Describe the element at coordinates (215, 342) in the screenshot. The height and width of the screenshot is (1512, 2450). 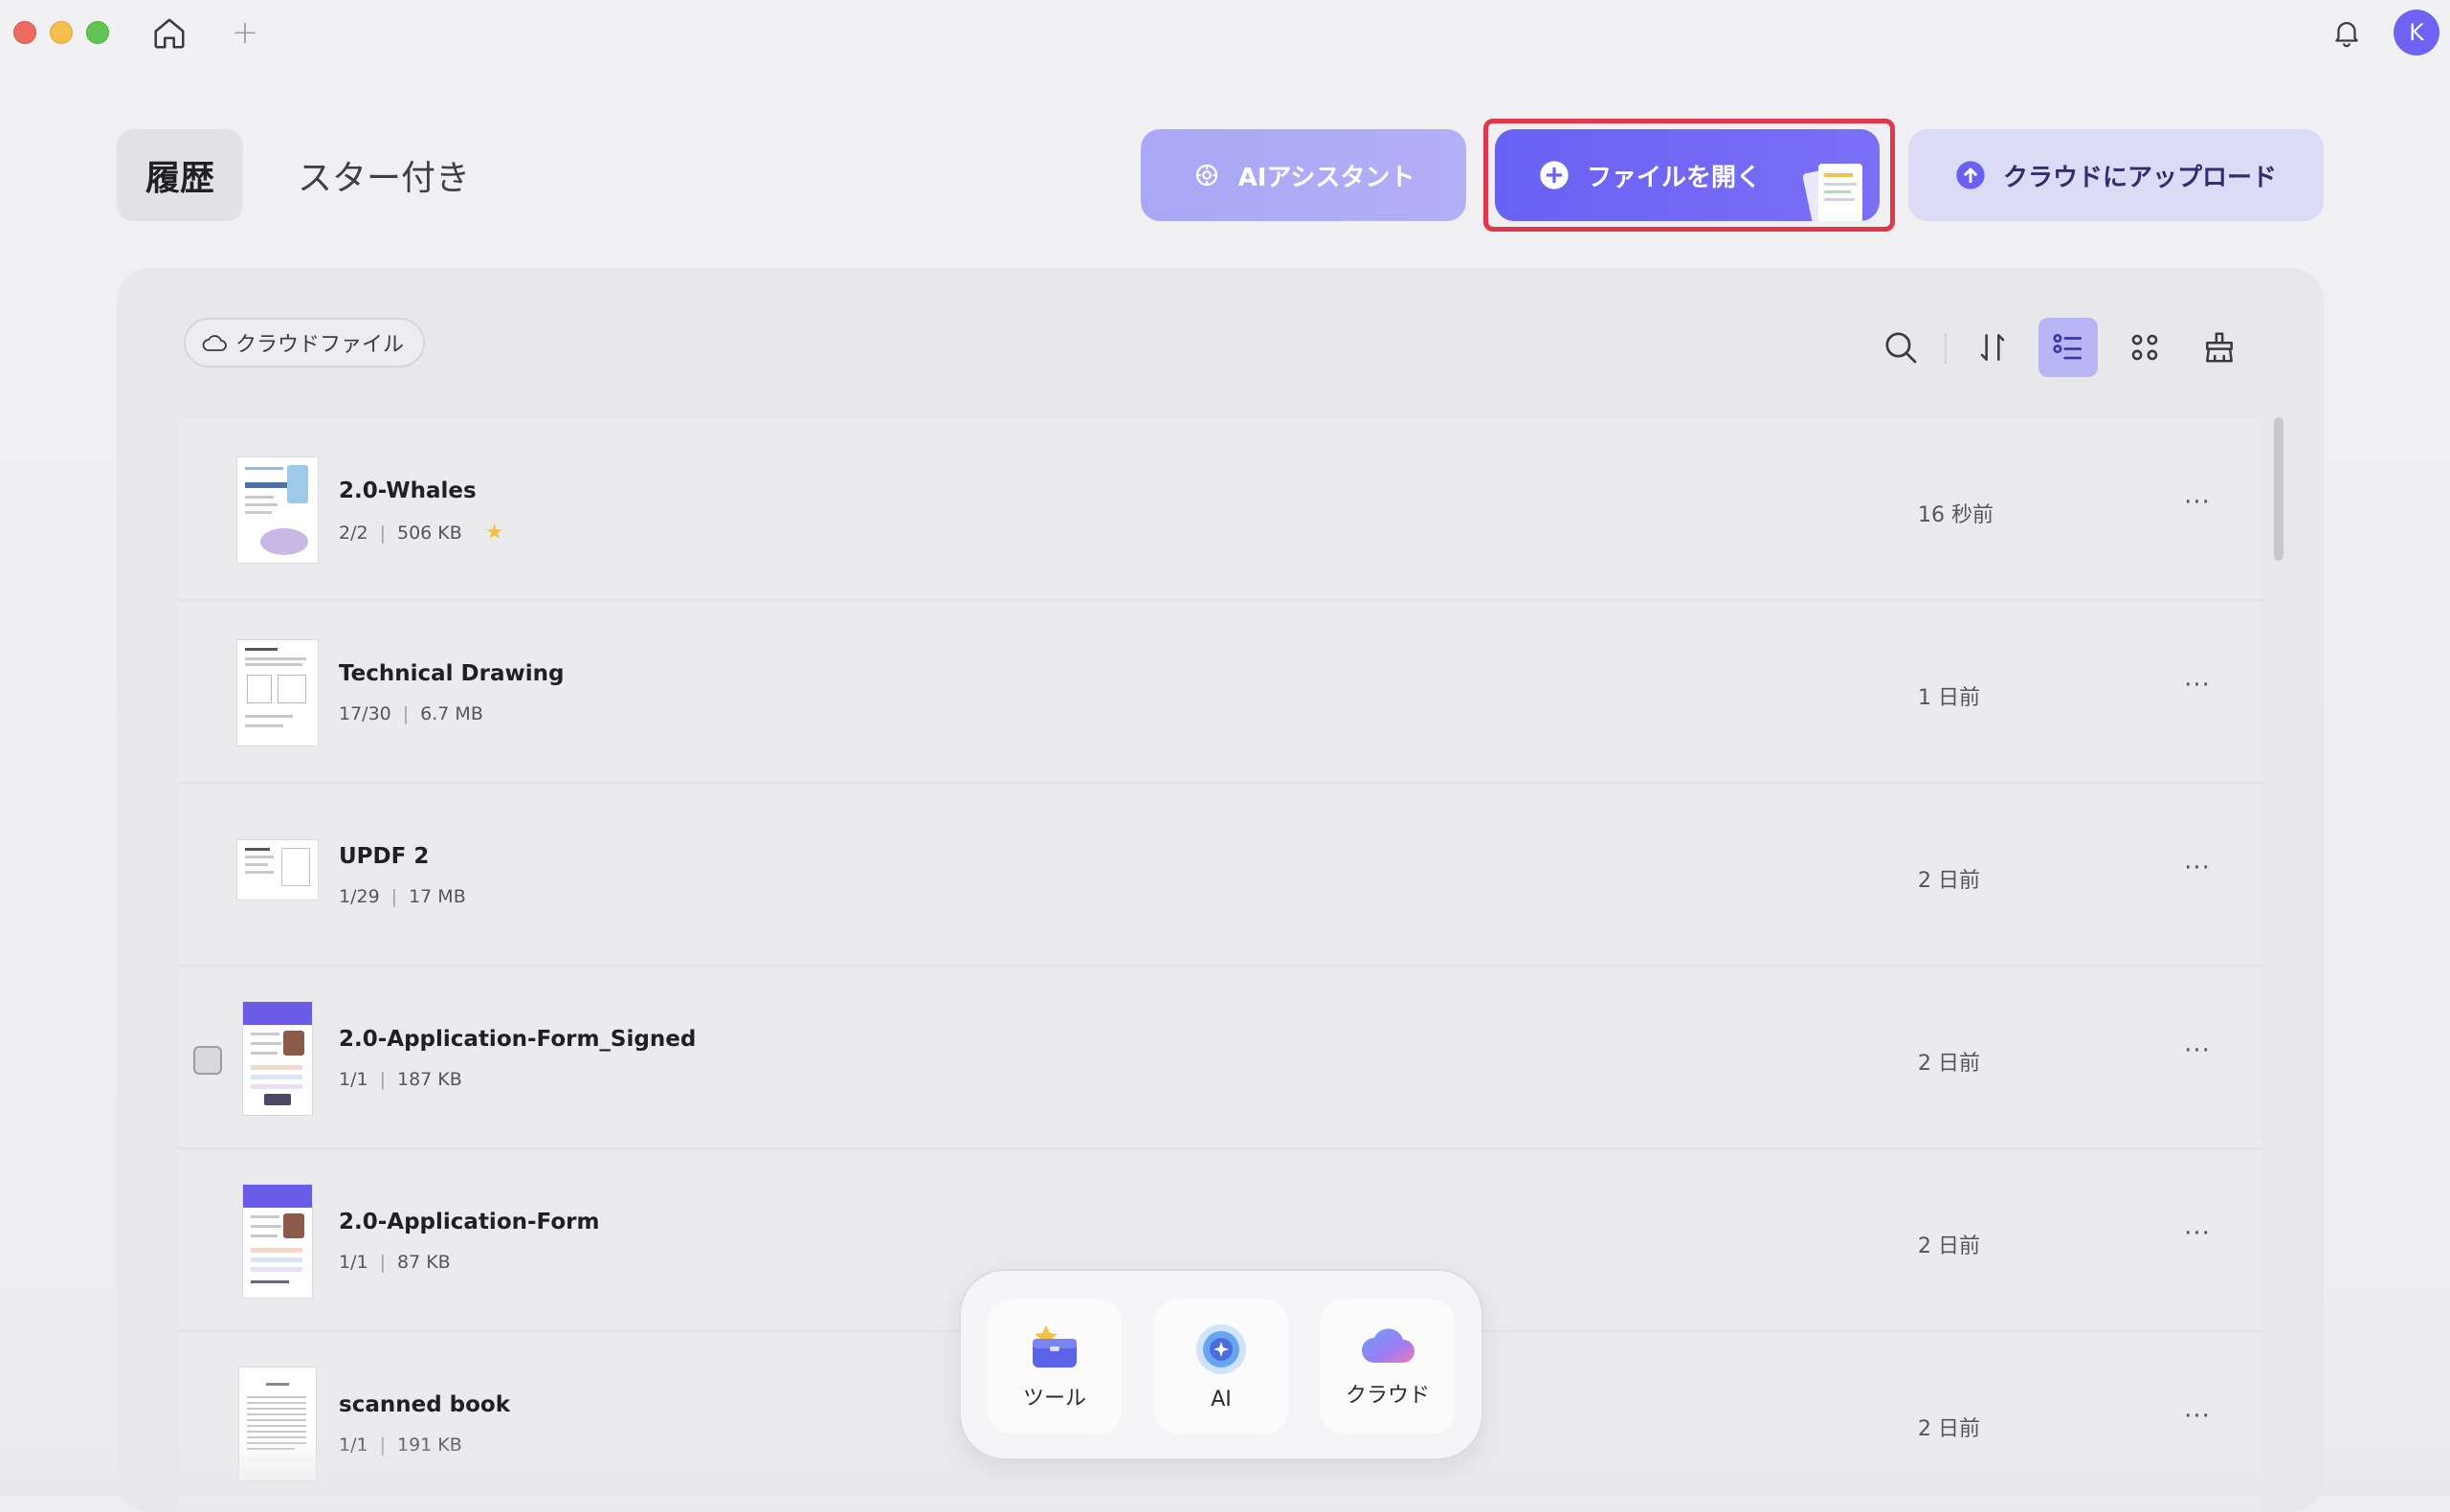
I see `cloud-icon` at that location.